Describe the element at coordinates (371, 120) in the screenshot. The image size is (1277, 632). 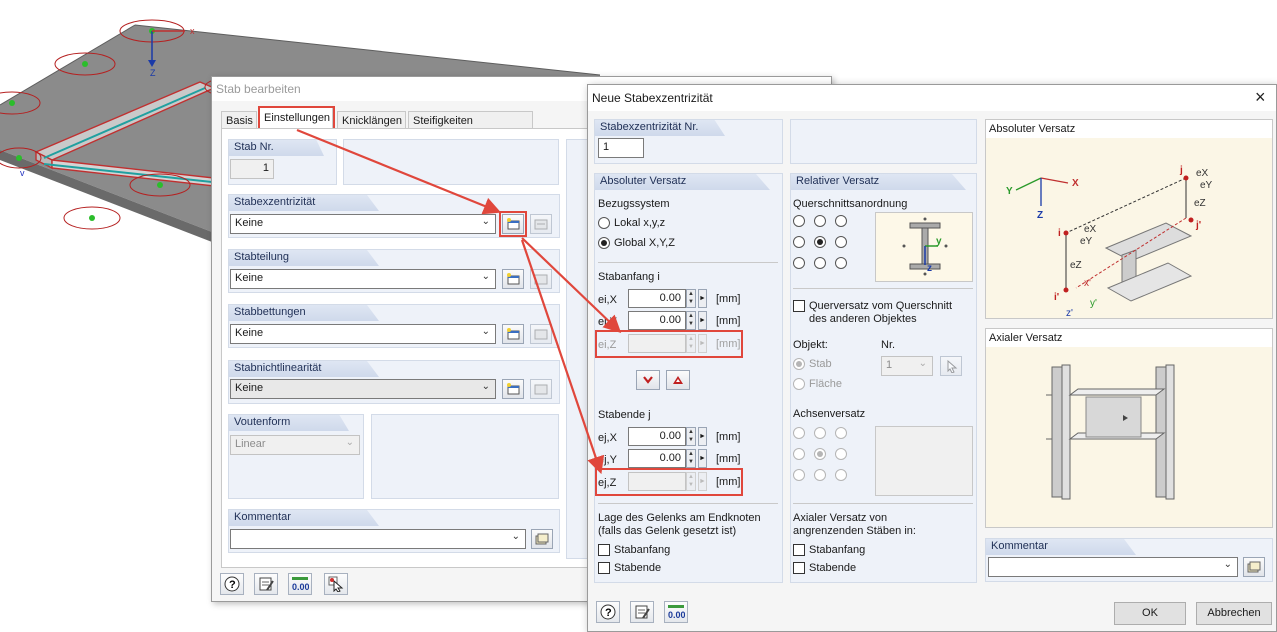
I see `tab-knicklaengen: Knicklängen` at that location.